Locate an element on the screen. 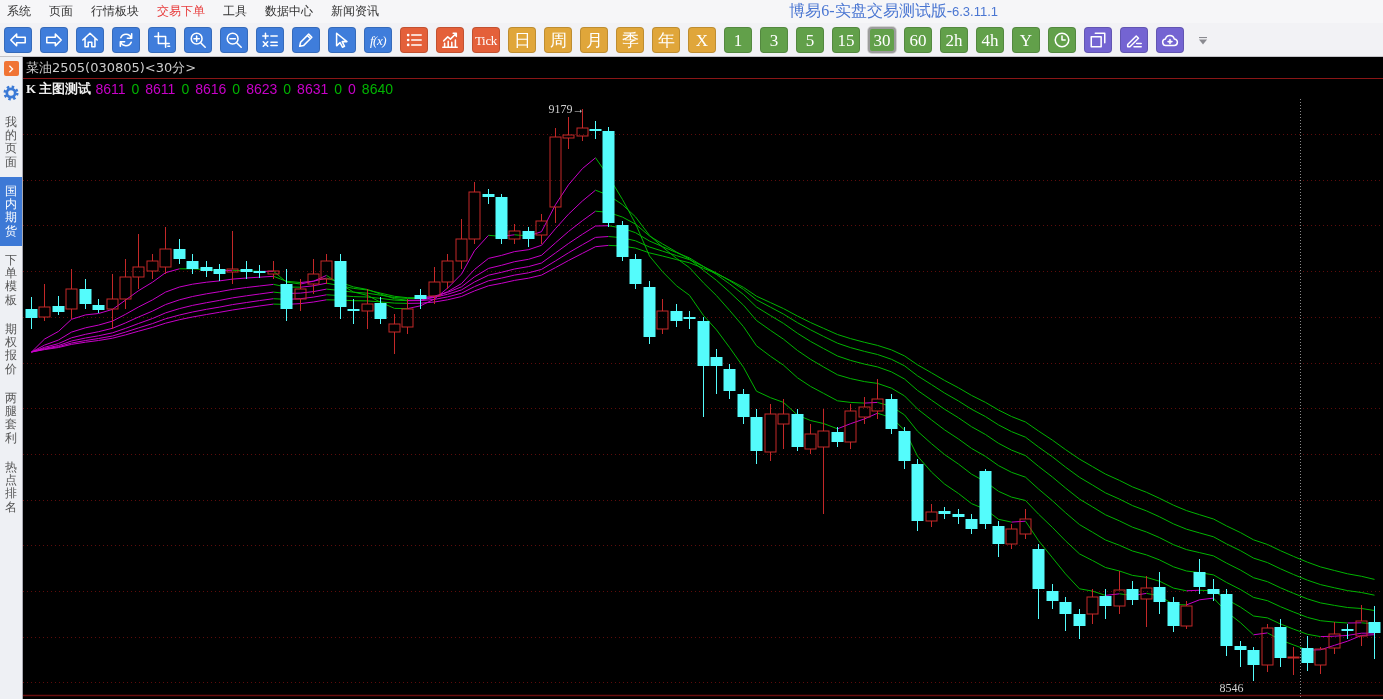 Image resolution: width=1383 pixels, height=700 pixels. menu-item: 交易下单 is located at coordinates (181, 11).